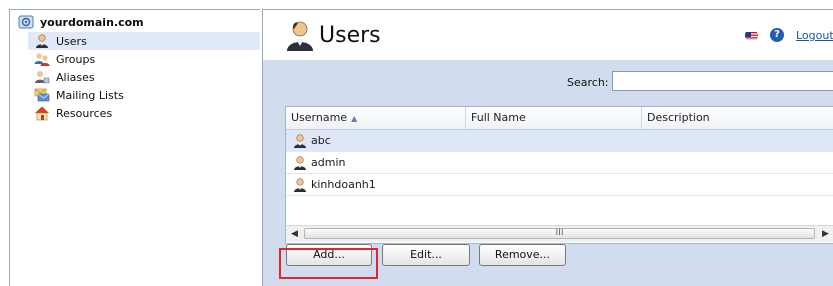 This screenshot has width=833, height=286. I want to click on cell-username: admin, so click(328, 162).